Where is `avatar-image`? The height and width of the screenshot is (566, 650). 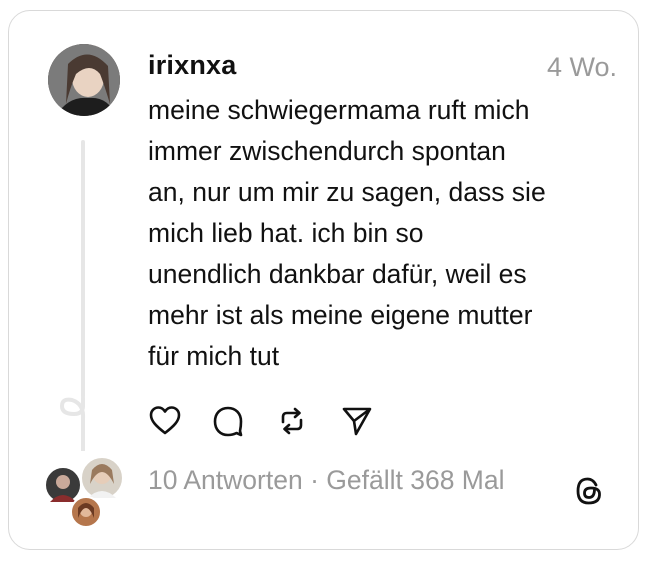
avatar-image is located at coordinates (84, 80).